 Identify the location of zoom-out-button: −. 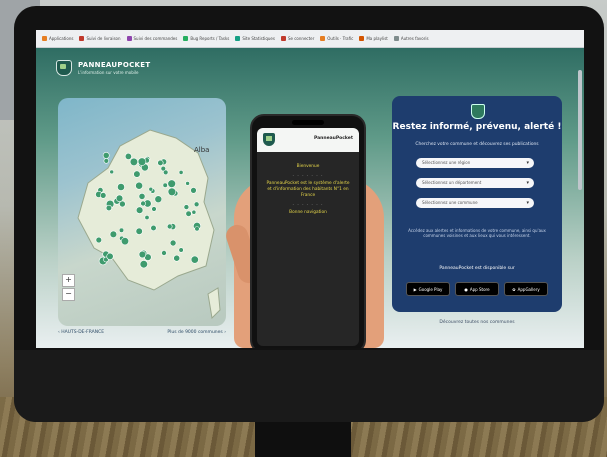
(68, 294).